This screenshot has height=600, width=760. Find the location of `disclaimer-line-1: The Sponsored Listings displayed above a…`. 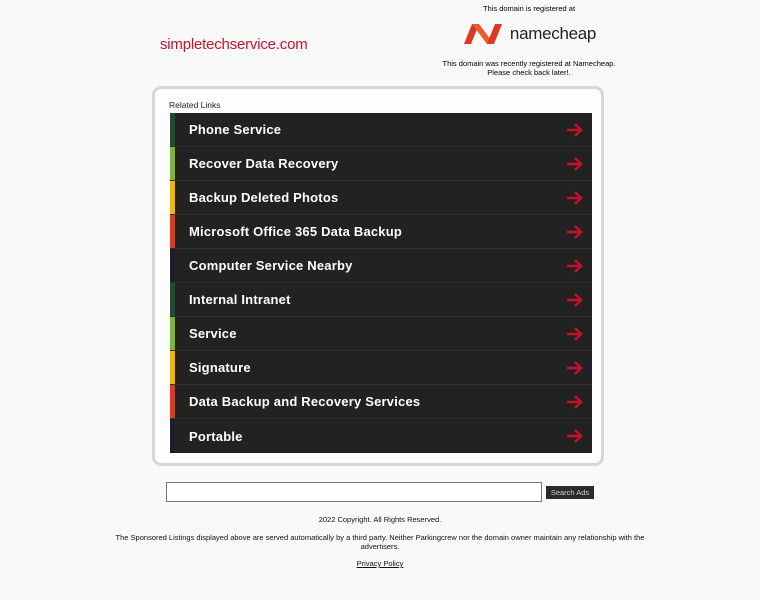

disclaimer-line-1: The Sponsored Listings displayed above a… is located at coordinates (380, 537).